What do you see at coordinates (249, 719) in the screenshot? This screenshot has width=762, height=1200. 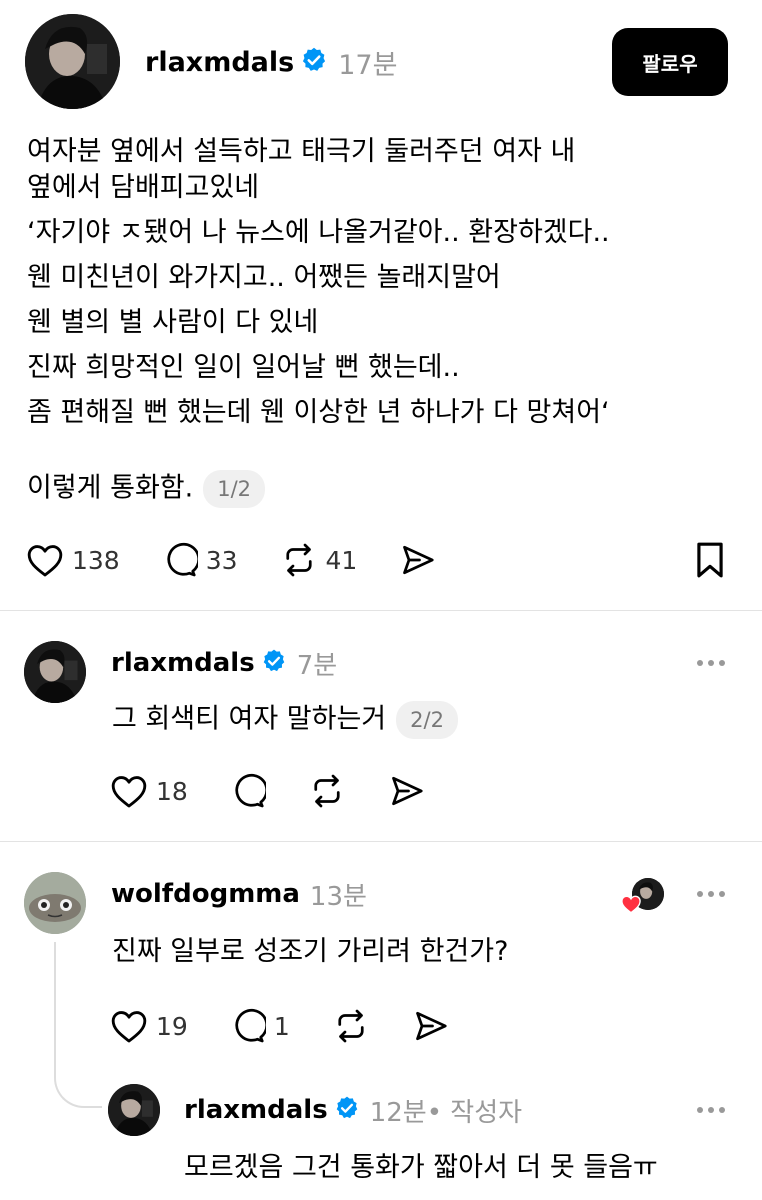 I see `reply-text: 그 회색티 여자 말하는거` at bounding box center [249, 719].